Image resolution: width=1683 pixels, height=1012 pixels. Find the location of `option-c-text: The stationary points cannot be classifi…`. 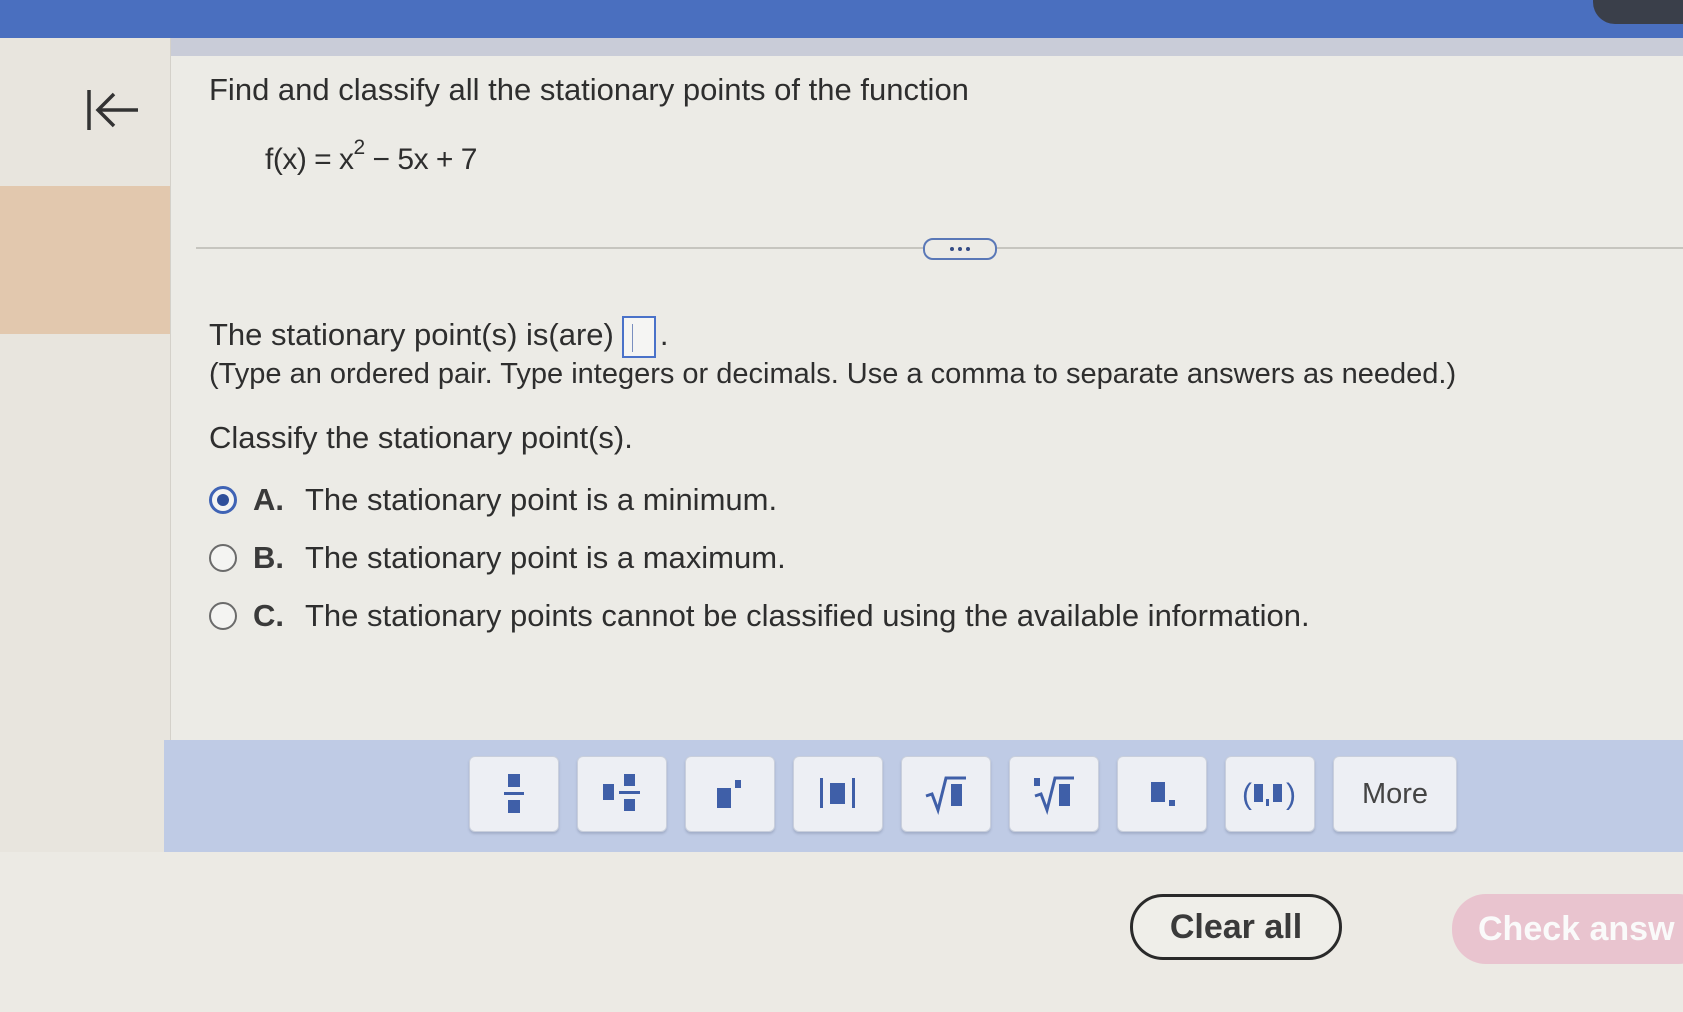

option-c-text: The stationary points cannot be classifi… is located at coordinates (807, 615).